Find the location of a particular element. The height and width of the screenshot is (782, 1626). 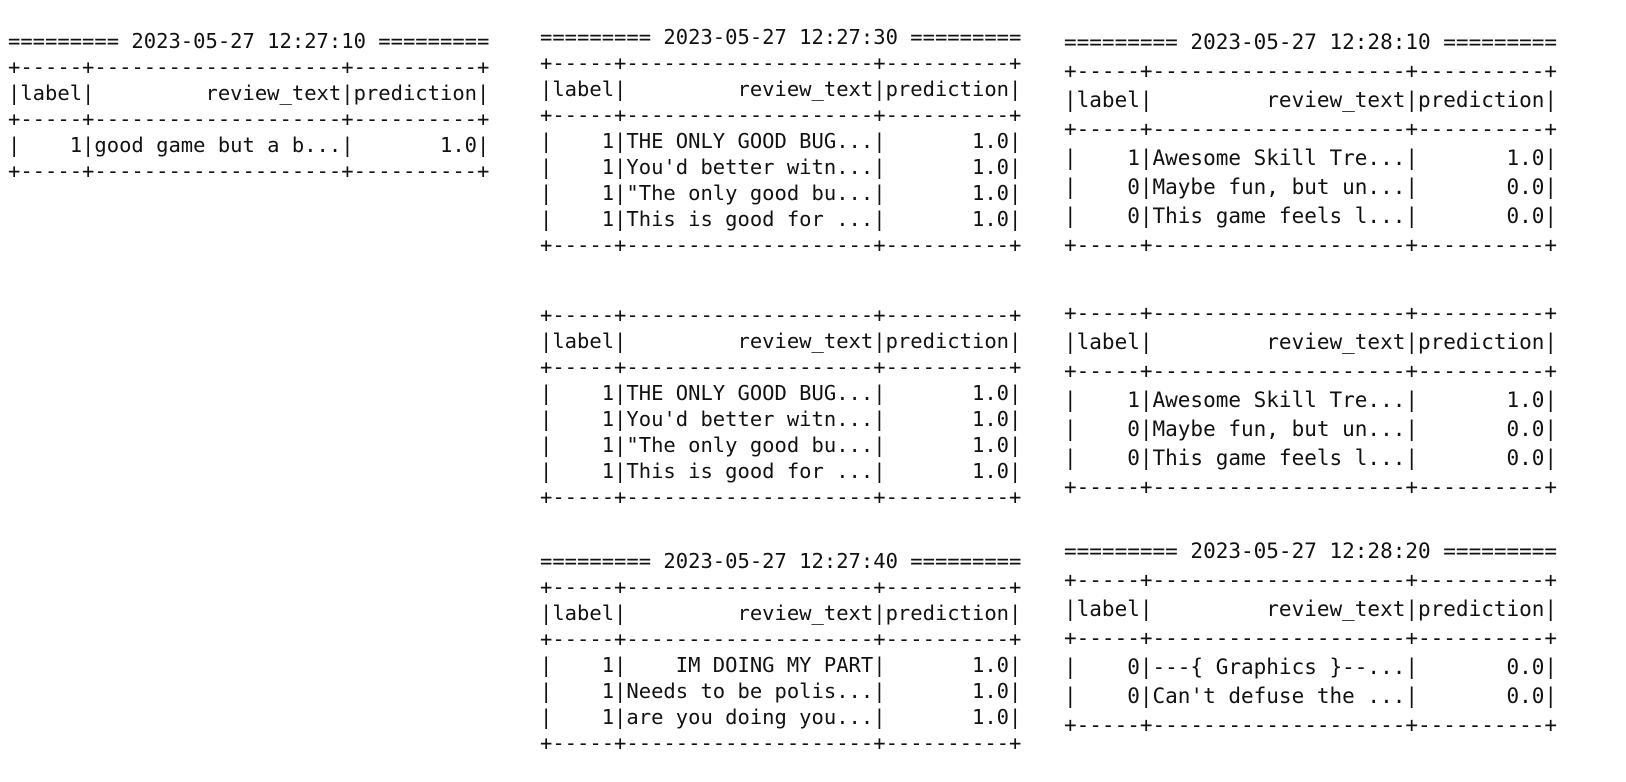

batch-header: ========= 2023-05-27 12:28:20 ========= is located at coordinates (1311, 551).